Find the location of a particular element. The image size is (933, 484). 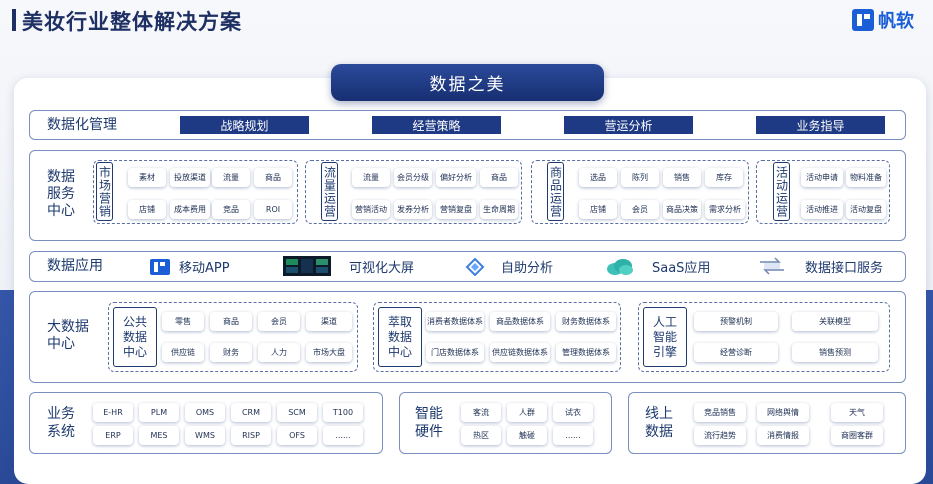

bigdata-chip: 供应链数据体系 is located at coordinates (520, 352).